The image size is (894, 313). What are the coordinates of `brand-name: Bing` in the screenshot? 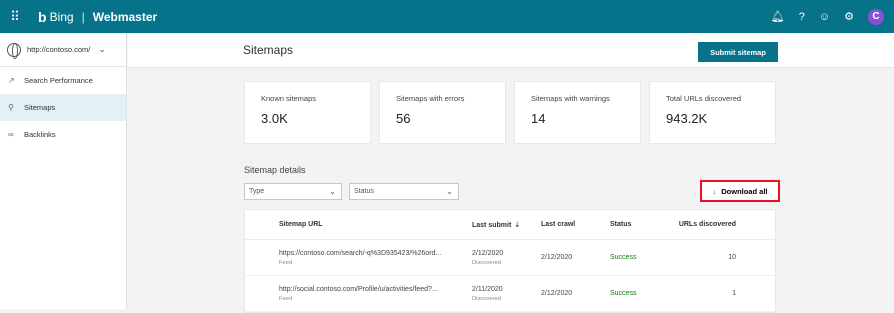 It's located at (61, 16).